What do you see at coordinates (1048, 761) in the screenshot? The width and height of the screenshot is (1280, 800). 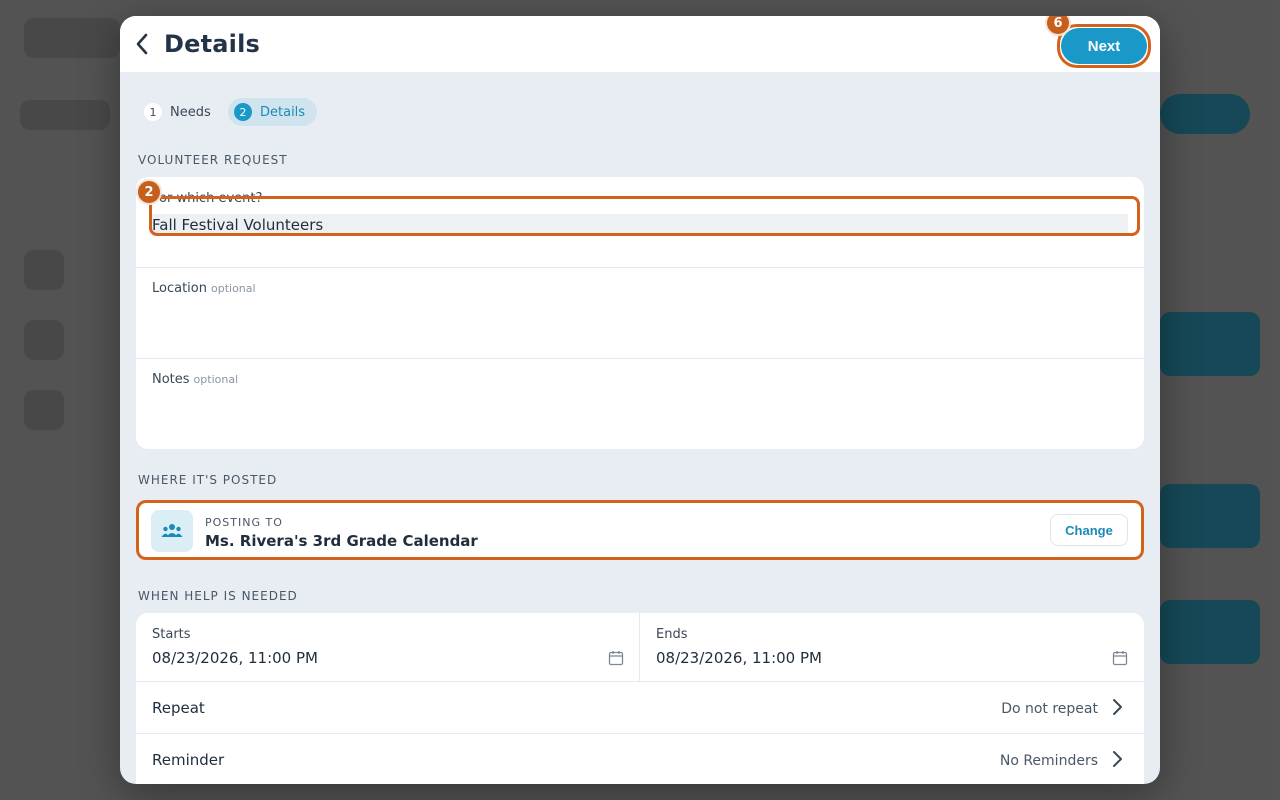 I see `reminder-value: No Reminders` at bounding box center [1048, 761].